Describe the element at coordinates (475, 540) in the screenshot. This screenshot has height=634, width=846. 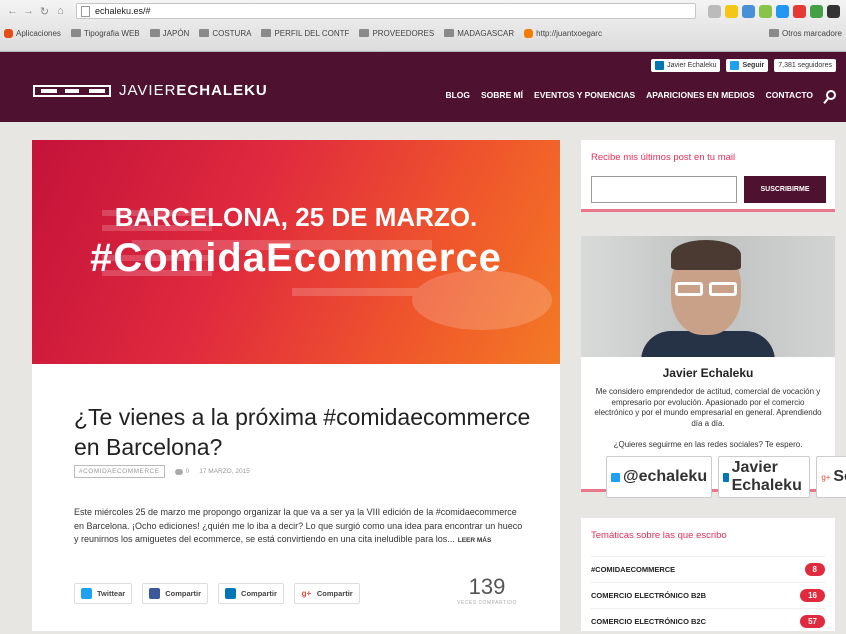
I see `read-more-link: LEER MÁS` at that location.